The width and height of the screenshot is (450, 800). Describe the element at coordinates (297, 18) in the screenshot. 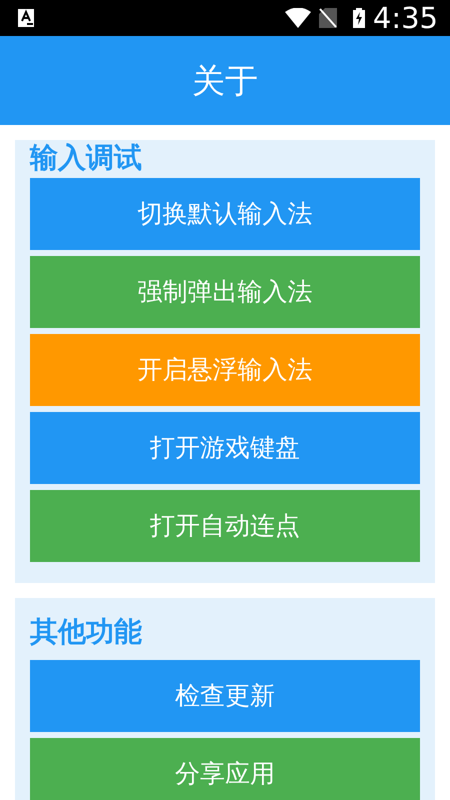

I see `wifi-icon` at that location.